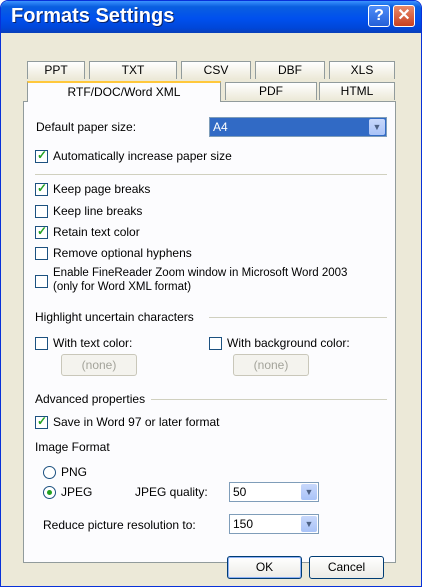 This screenshot has height=587, width=422. I want to click on bg-color-label: With background color:, so click(288, 343).